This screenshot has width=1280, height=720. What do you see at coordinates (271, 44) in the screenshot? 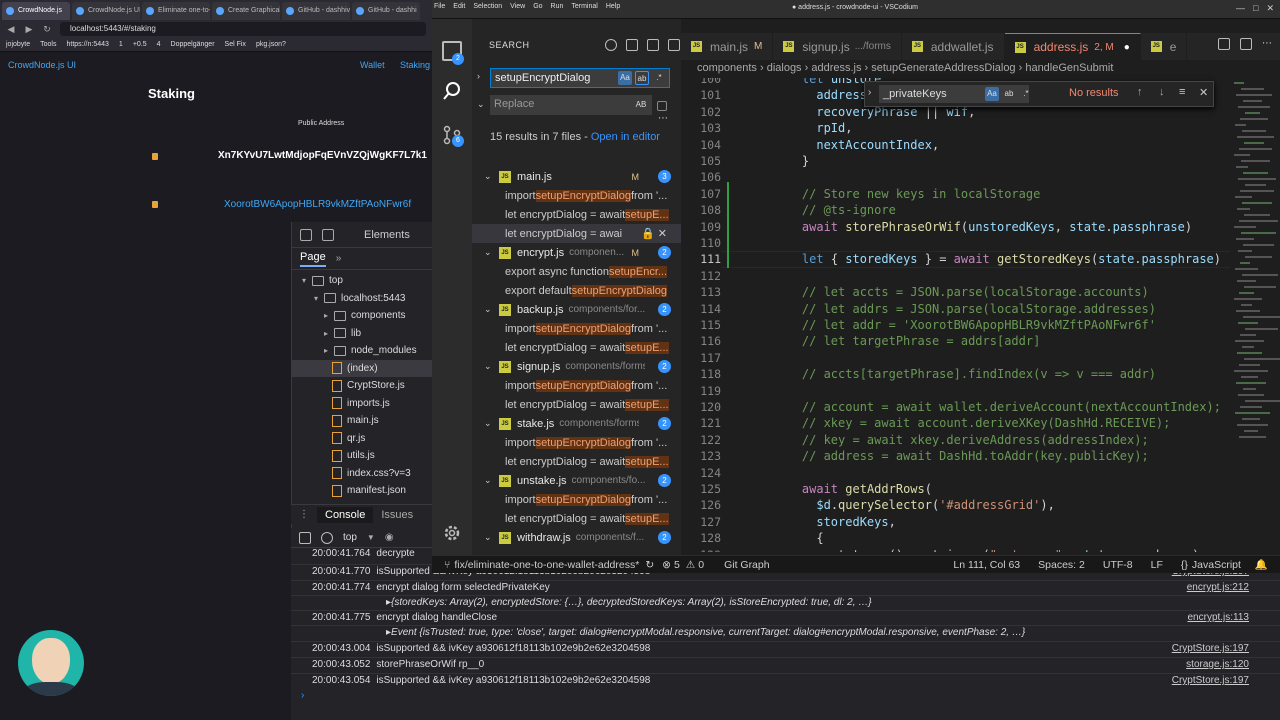
I see `bookmark-item: pkg.json?` at bounding box center [271, 44].